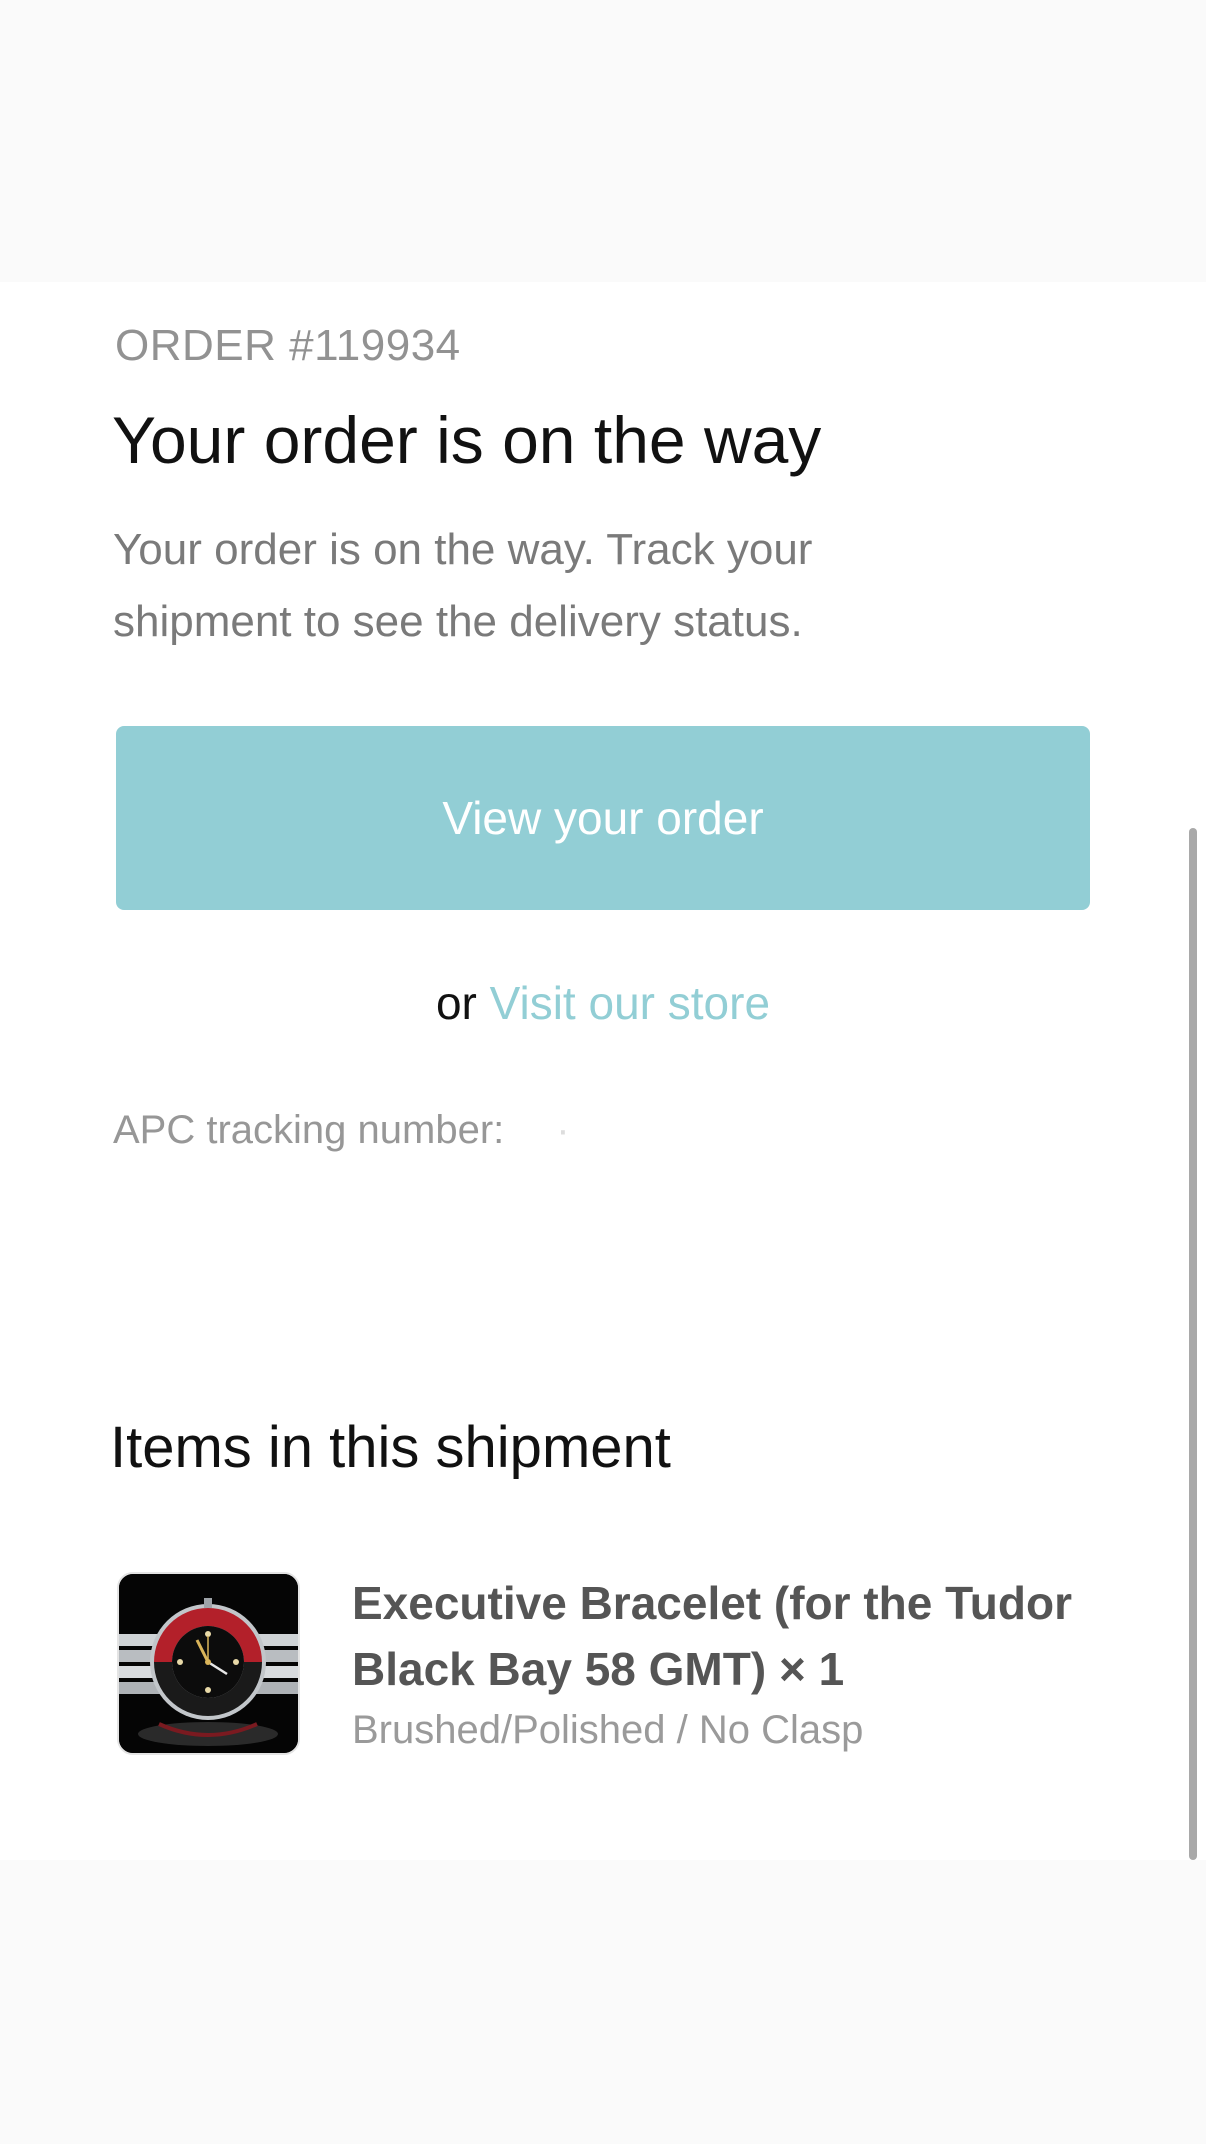 This screenshot has width=1206, height=2144. Describe the element at coordinates (603, 141) in the screenshot. I see `top-background` at that location.